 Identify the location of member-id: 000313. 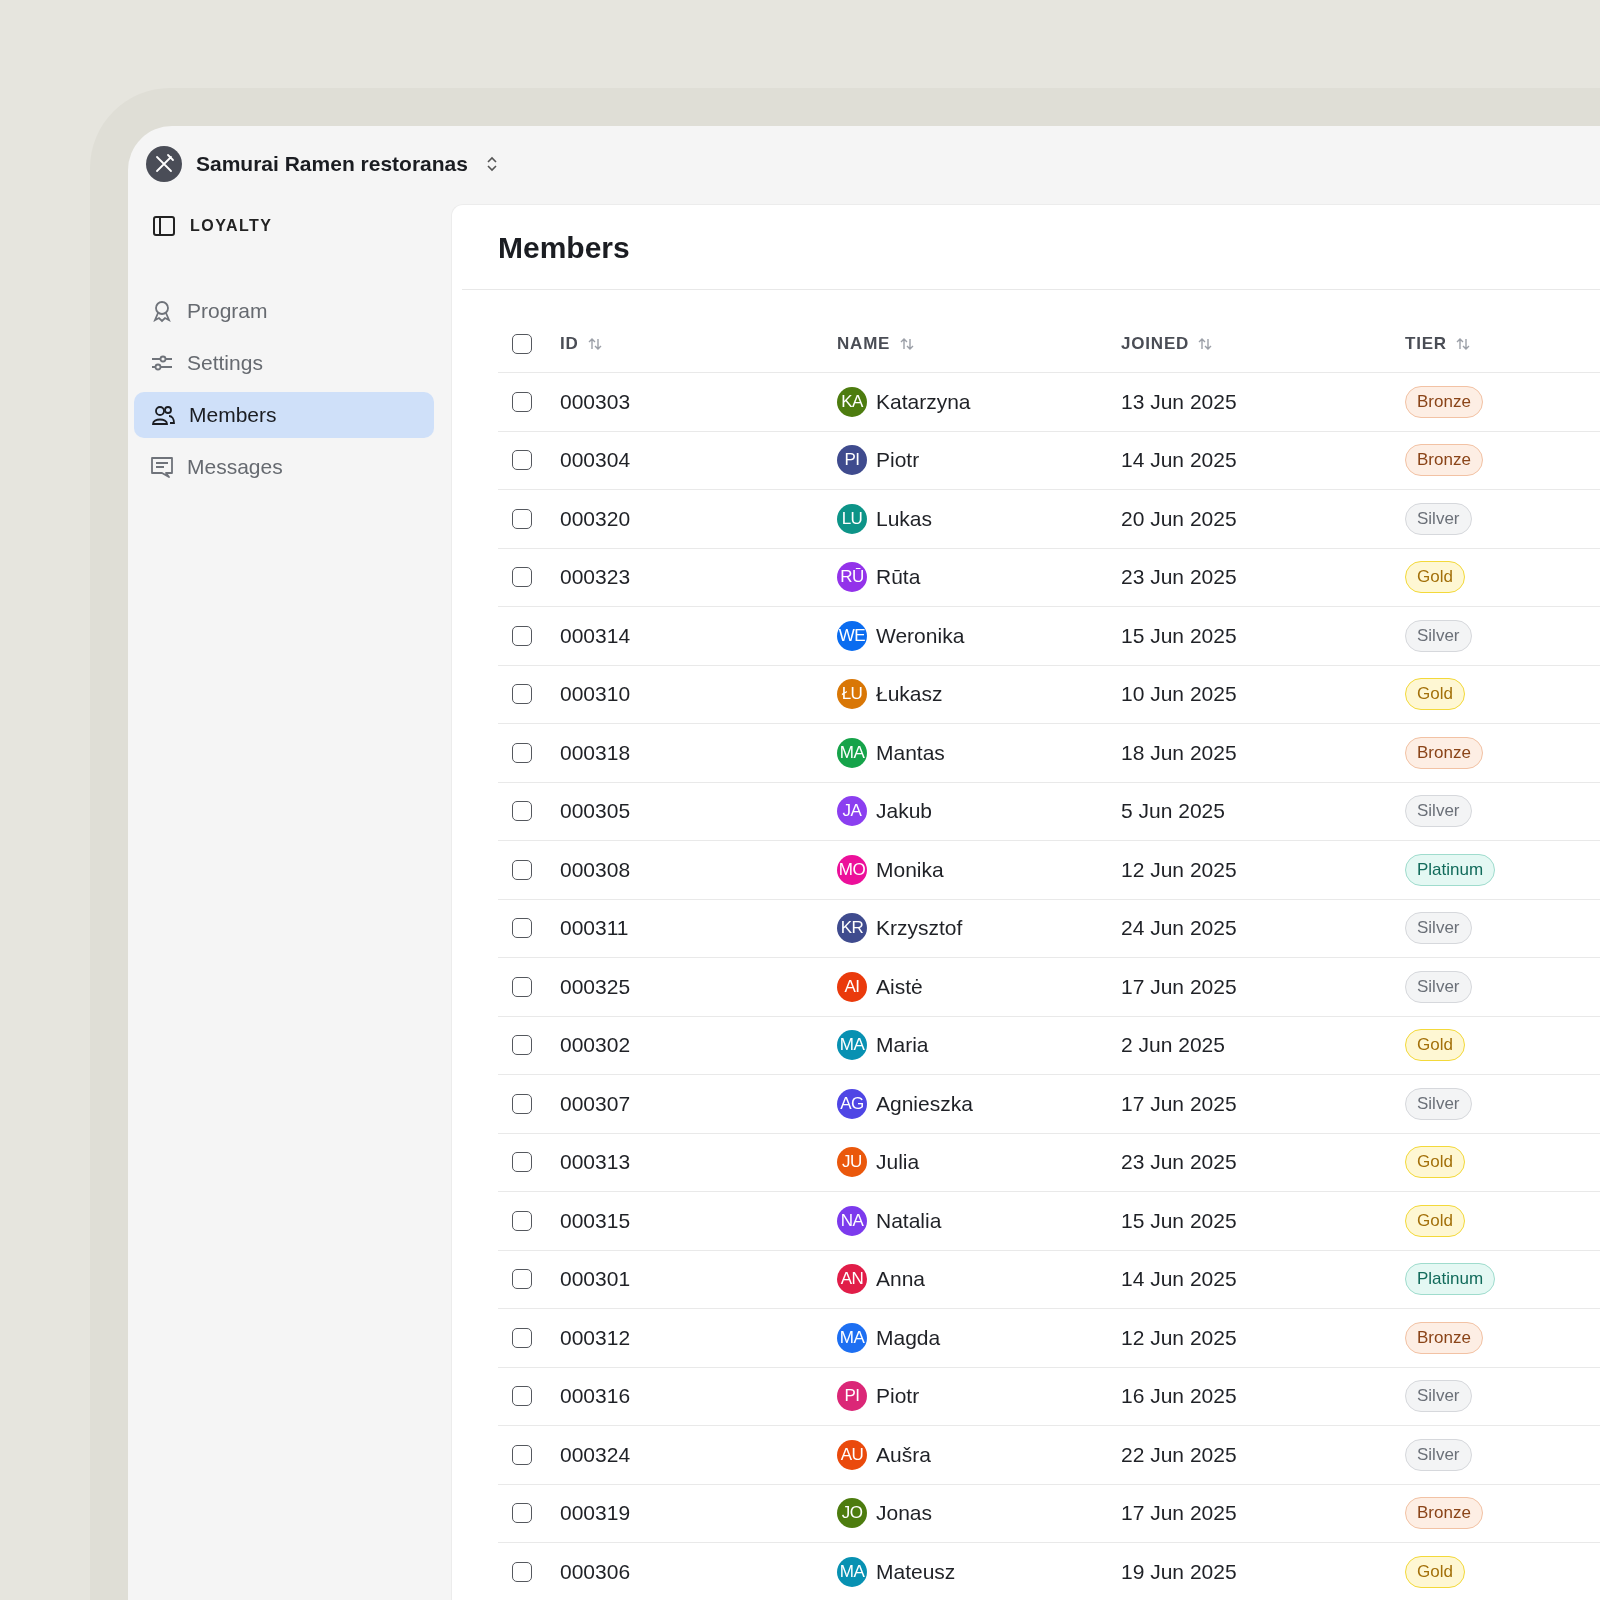
(595, 1162).